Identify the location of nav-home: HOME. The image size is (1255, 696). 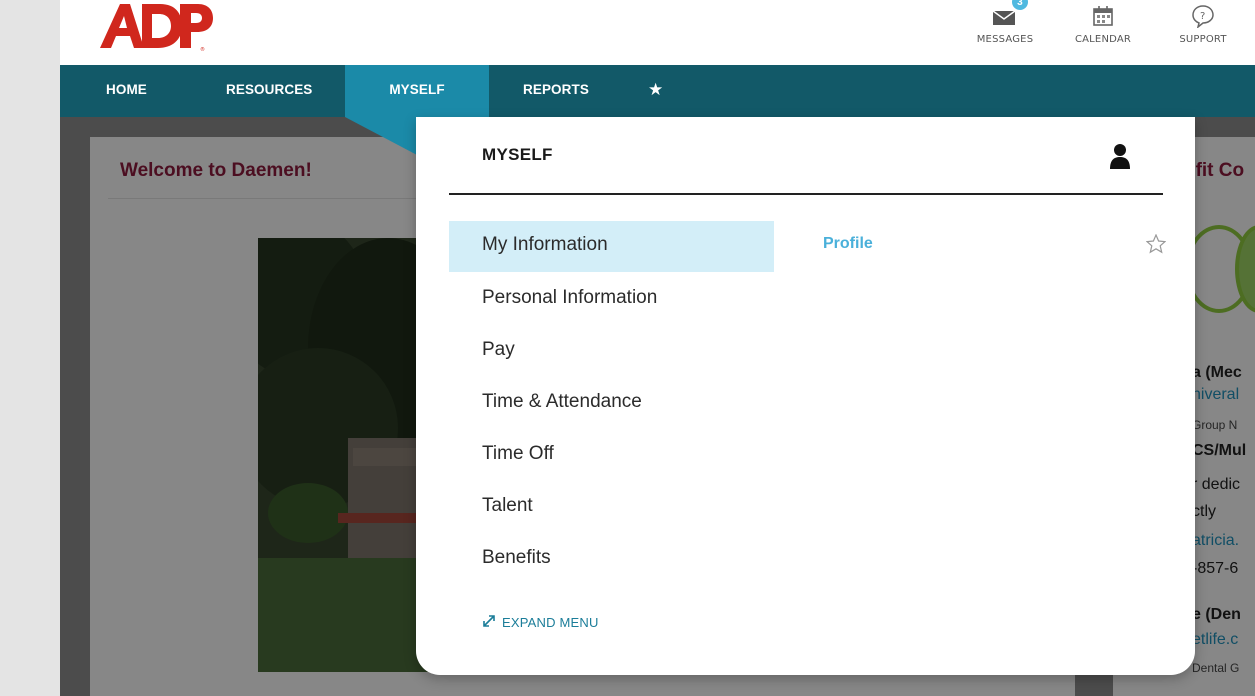
(126, 91).